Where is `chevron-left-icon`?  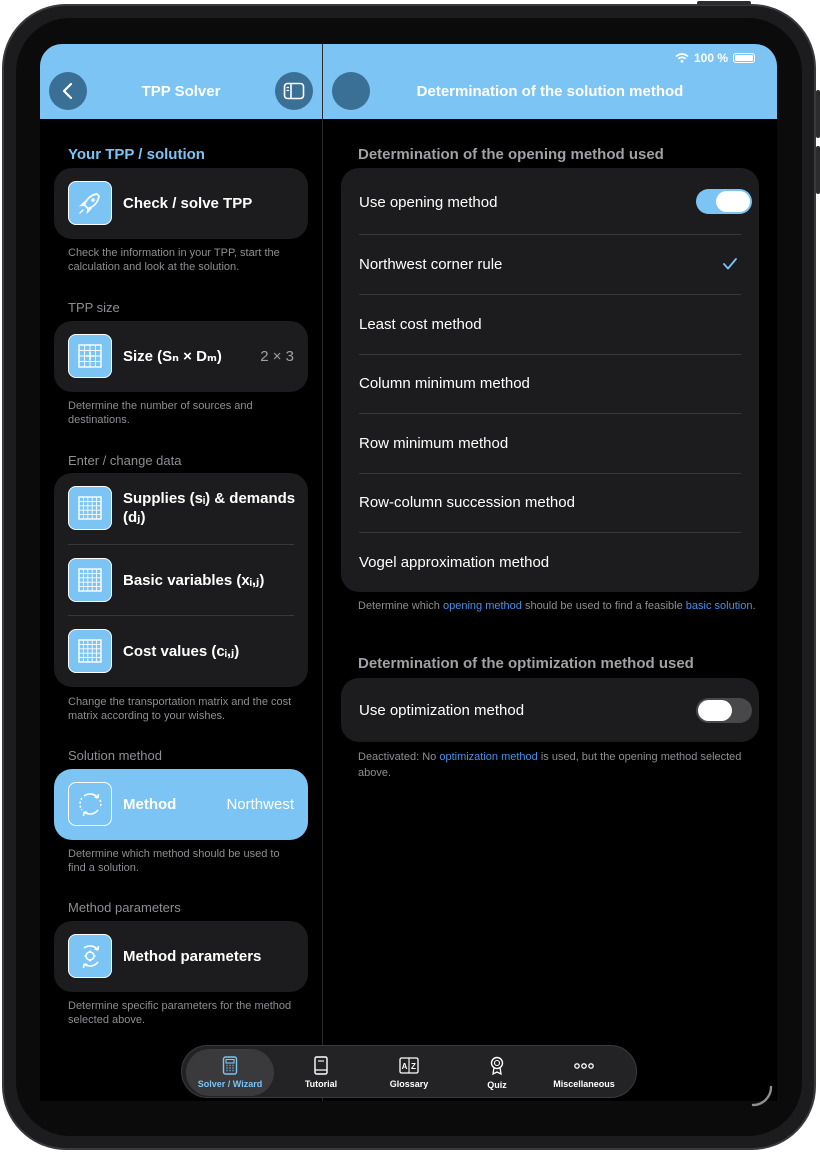 chevron-left-icon is located at coordinates (67, 91).